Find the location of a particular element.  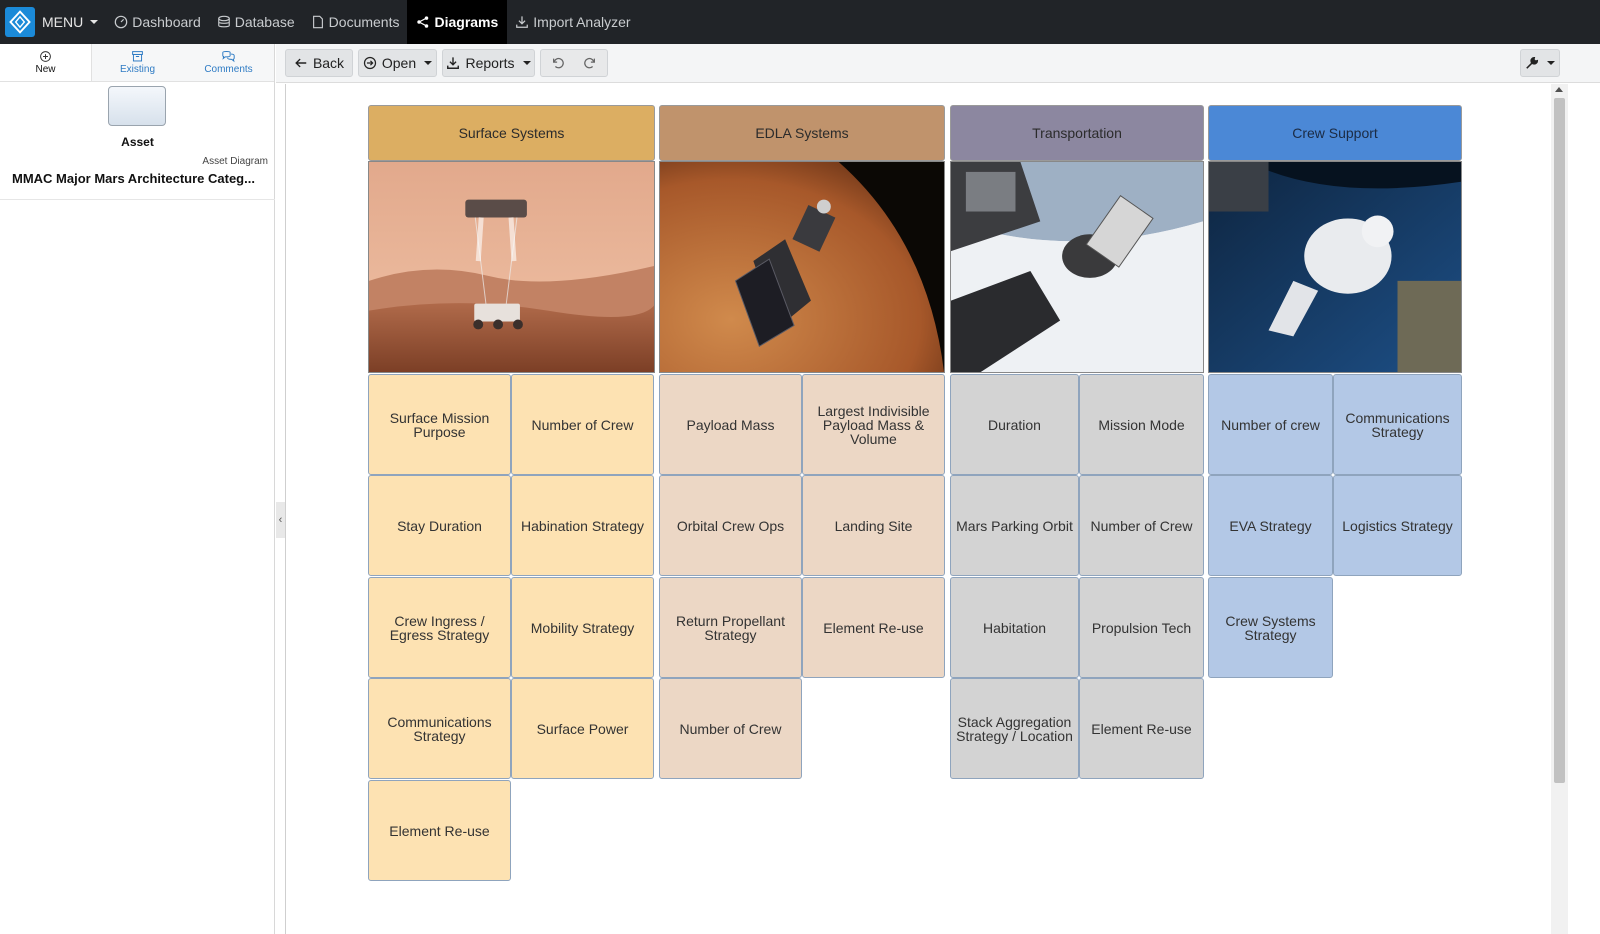

reports-dropdown: Reports is located at coordinates (488, 63).